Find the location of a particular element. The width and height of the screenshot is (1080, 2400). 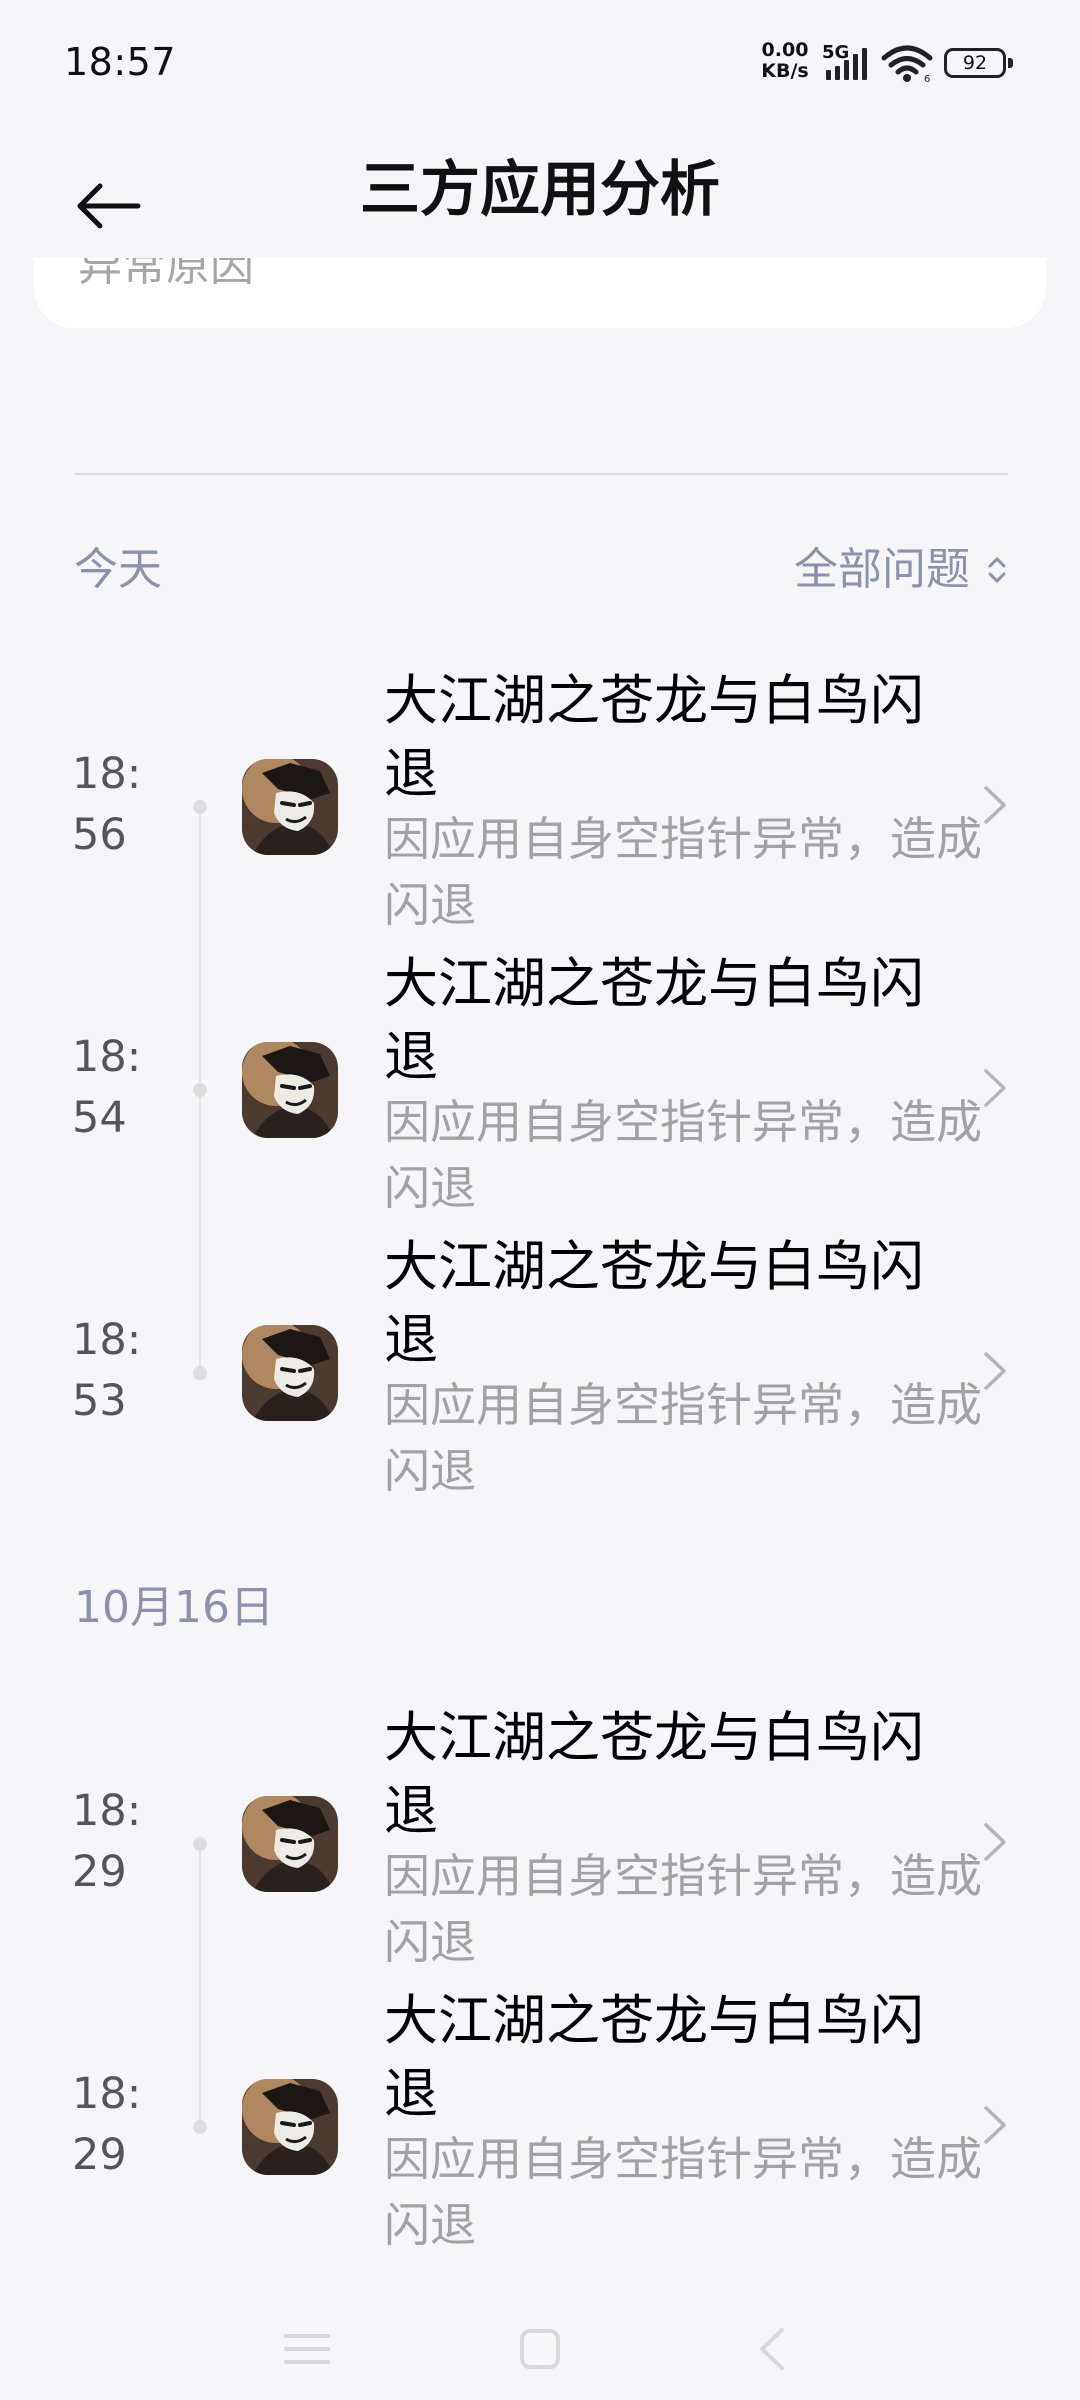

recent-apps-button is located at coordinates (307, 2349).